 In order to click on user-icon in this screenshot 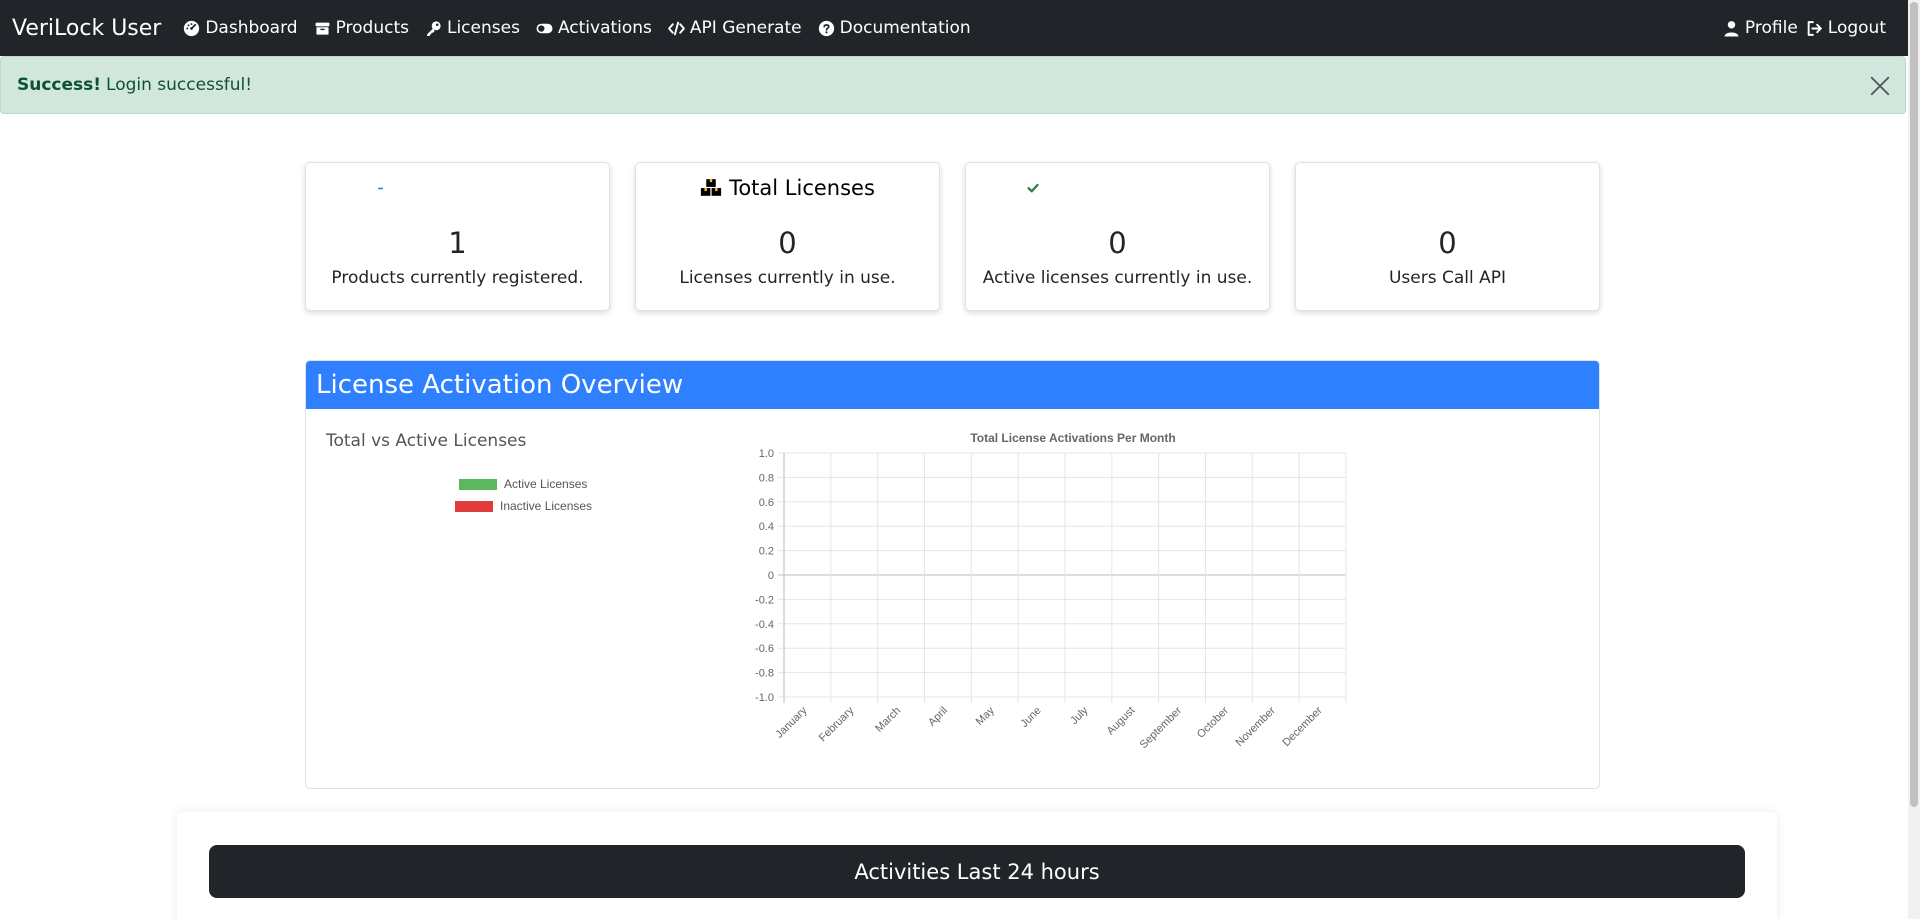, I will do `click(1731, 28)`.